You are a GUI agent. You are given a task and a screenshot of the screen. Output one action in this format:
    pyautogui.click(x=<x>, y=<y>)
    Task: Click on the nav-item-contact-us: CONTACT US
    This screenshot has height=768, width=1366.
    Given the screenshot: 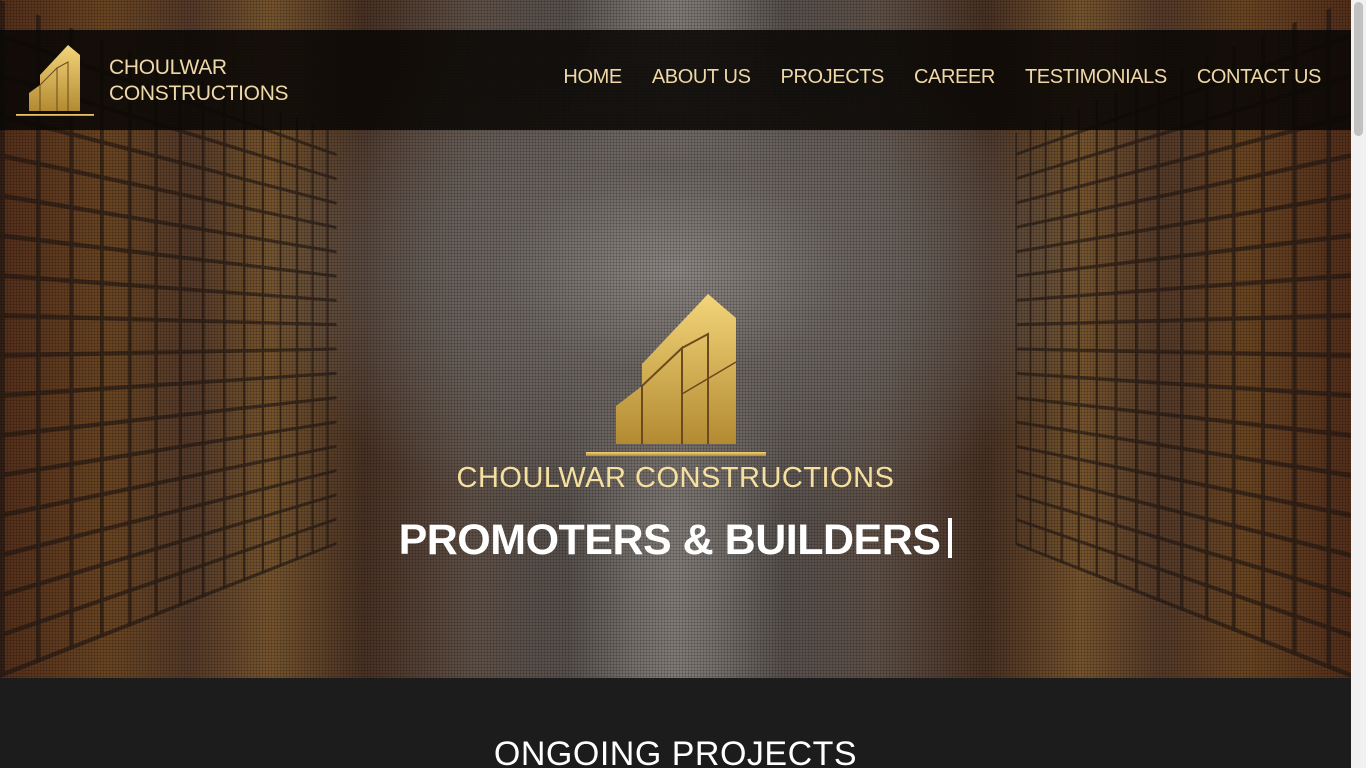 What is the action you would take?
    pyautogui.click(x=1259, y=77)
    